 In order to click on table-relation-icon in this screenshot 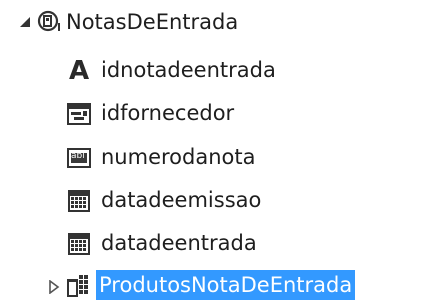, I will do `click(79, 286)`.